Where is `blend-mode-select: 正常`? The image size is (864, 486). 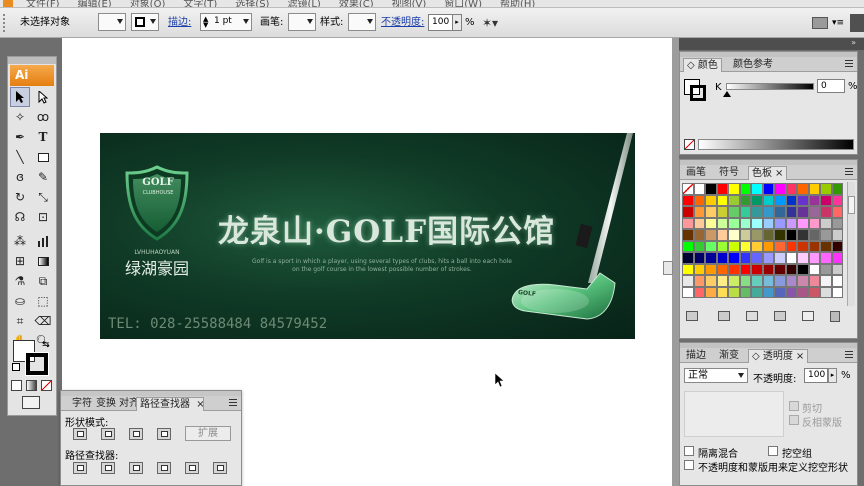 blend-mode-select: 正常 is located at coordinates (716, 375).